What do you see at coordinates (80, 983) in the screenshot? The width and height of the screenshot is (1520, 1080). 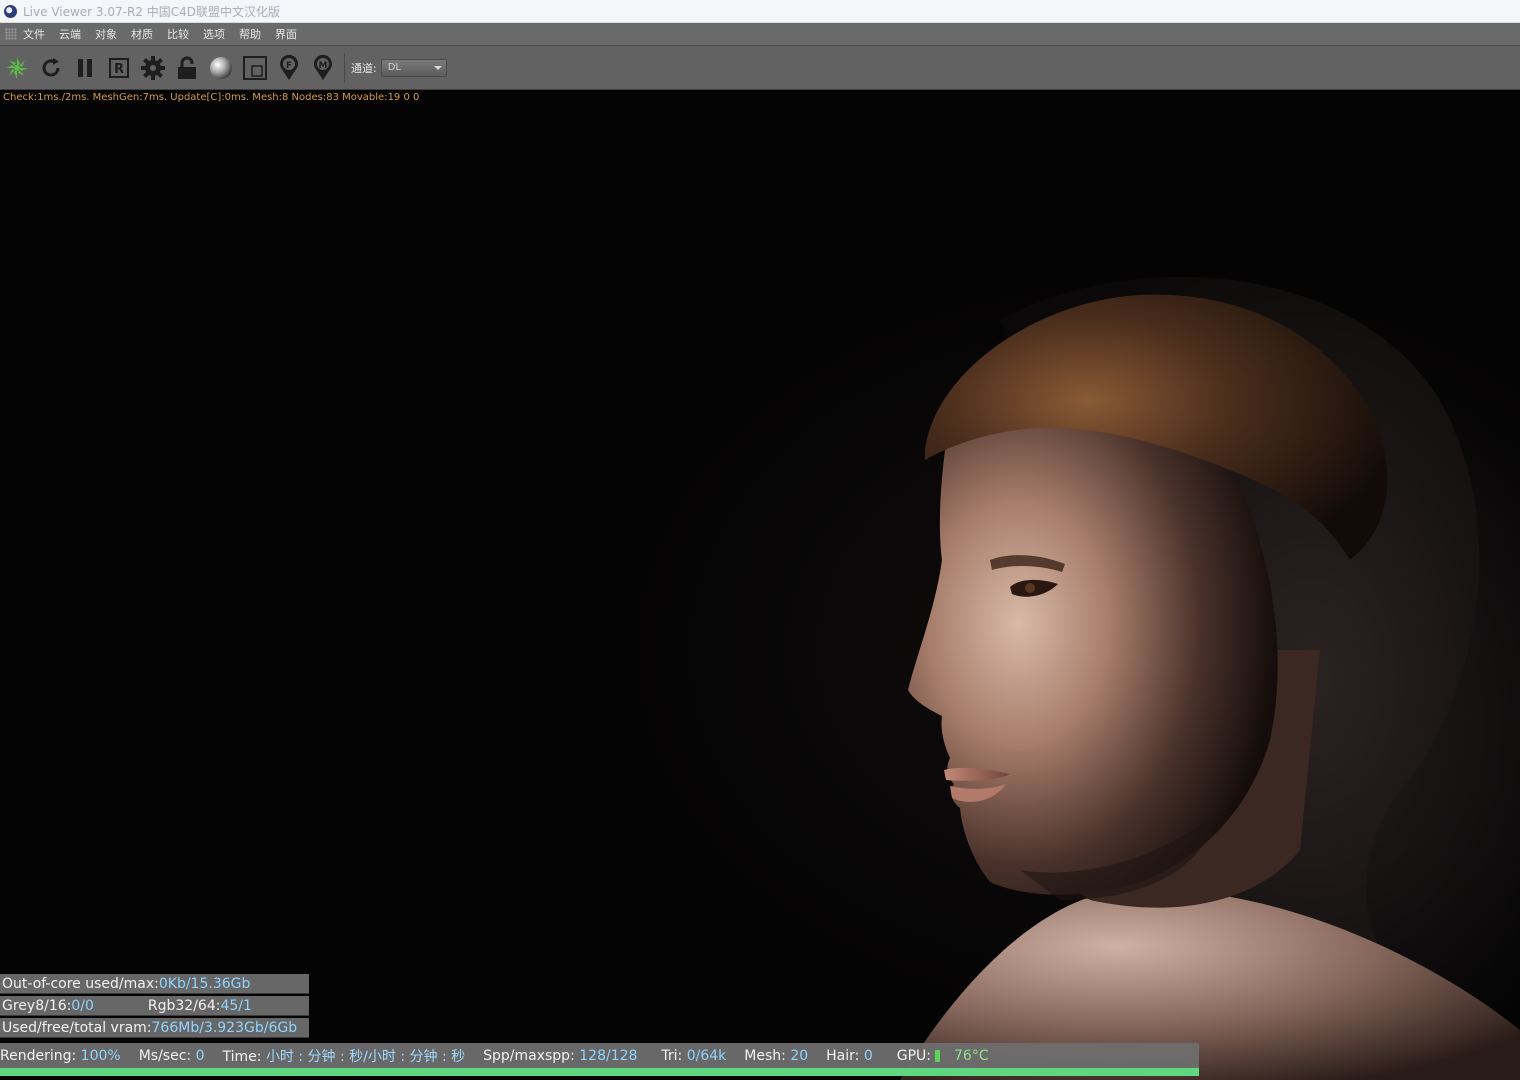 I see `ooc-label: Out-of-core used/max:` at bounding box center [80, 983].